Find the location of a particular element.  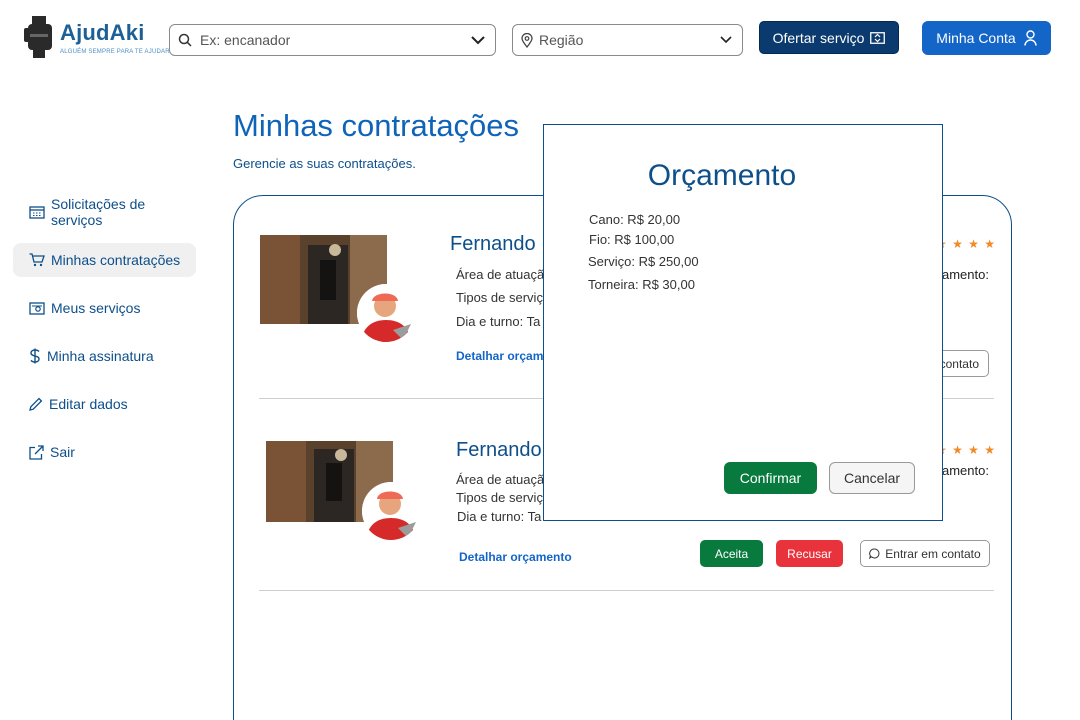

sidebar-item-edit-data: Editar dados is located at coordinates (104, 404).